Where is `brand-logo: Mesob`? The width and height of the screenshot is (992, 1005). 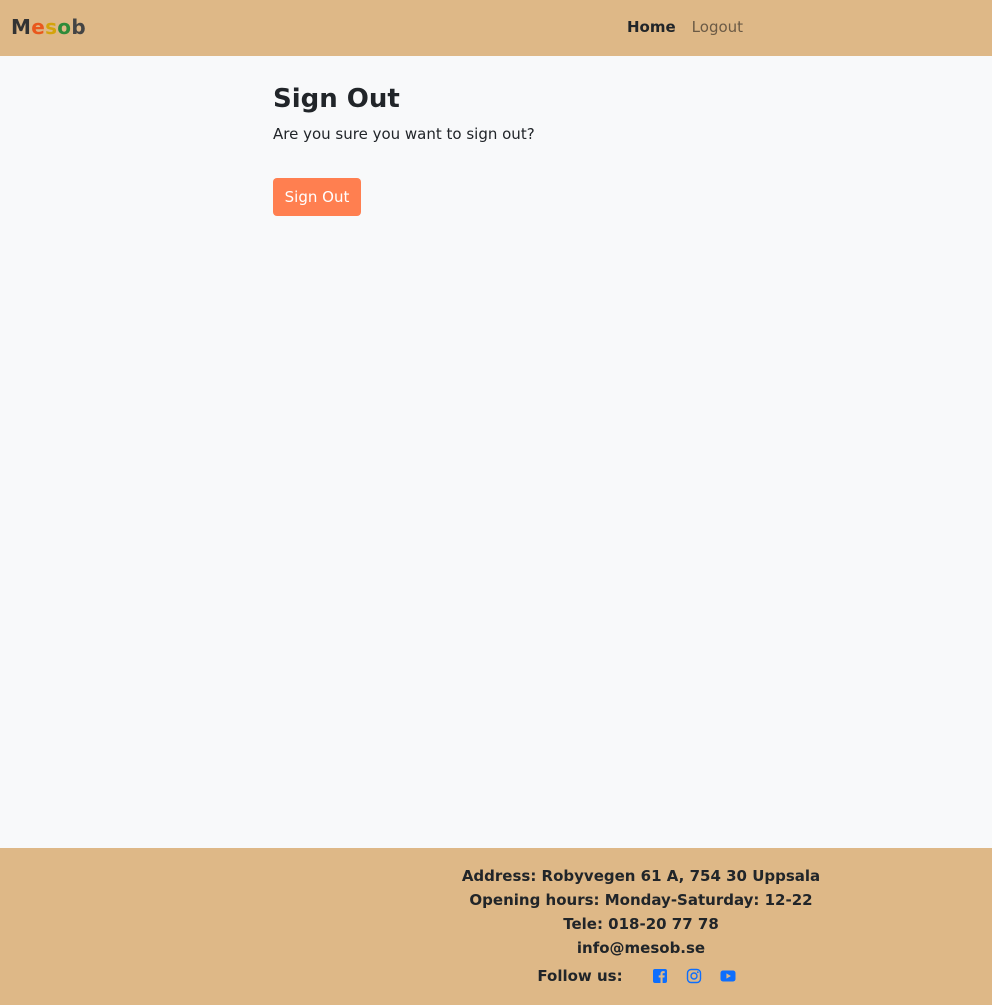
brand-logo: Mesob is located at coordinates (48, 27).